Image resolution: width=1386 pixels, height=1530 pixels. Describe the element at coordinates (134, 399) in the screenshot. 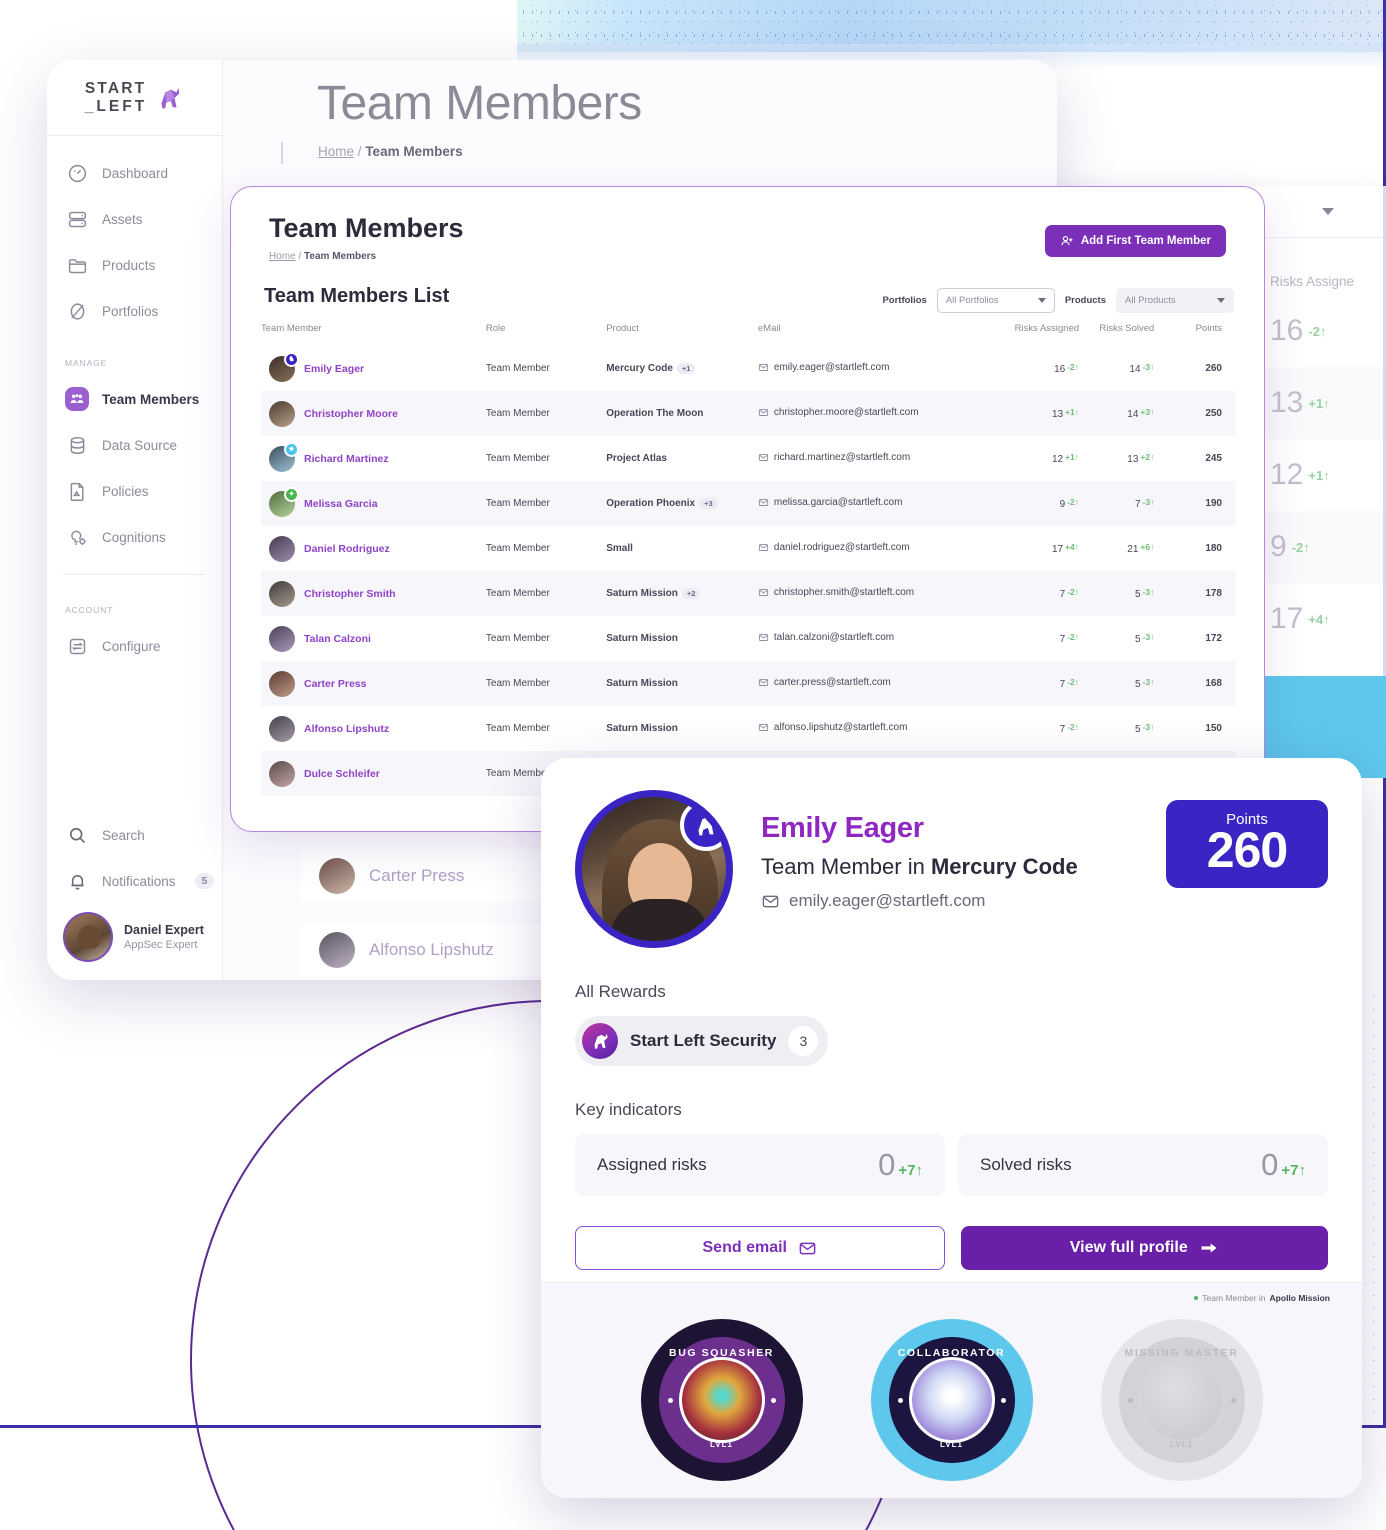

I see `sidebar-item-team-members: Team Members` at that location.